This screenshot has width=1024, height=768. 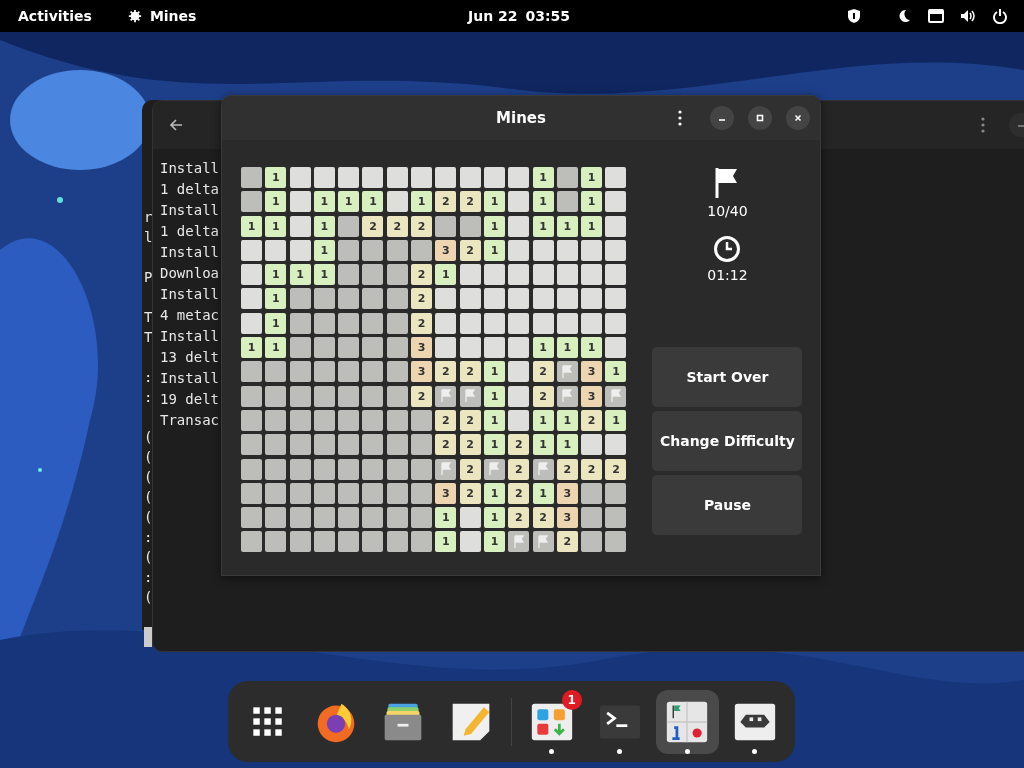 What do you see at coordinates (722, 118) in the screenshot?
I see `minimize-button` at bounding box center [722, 118].